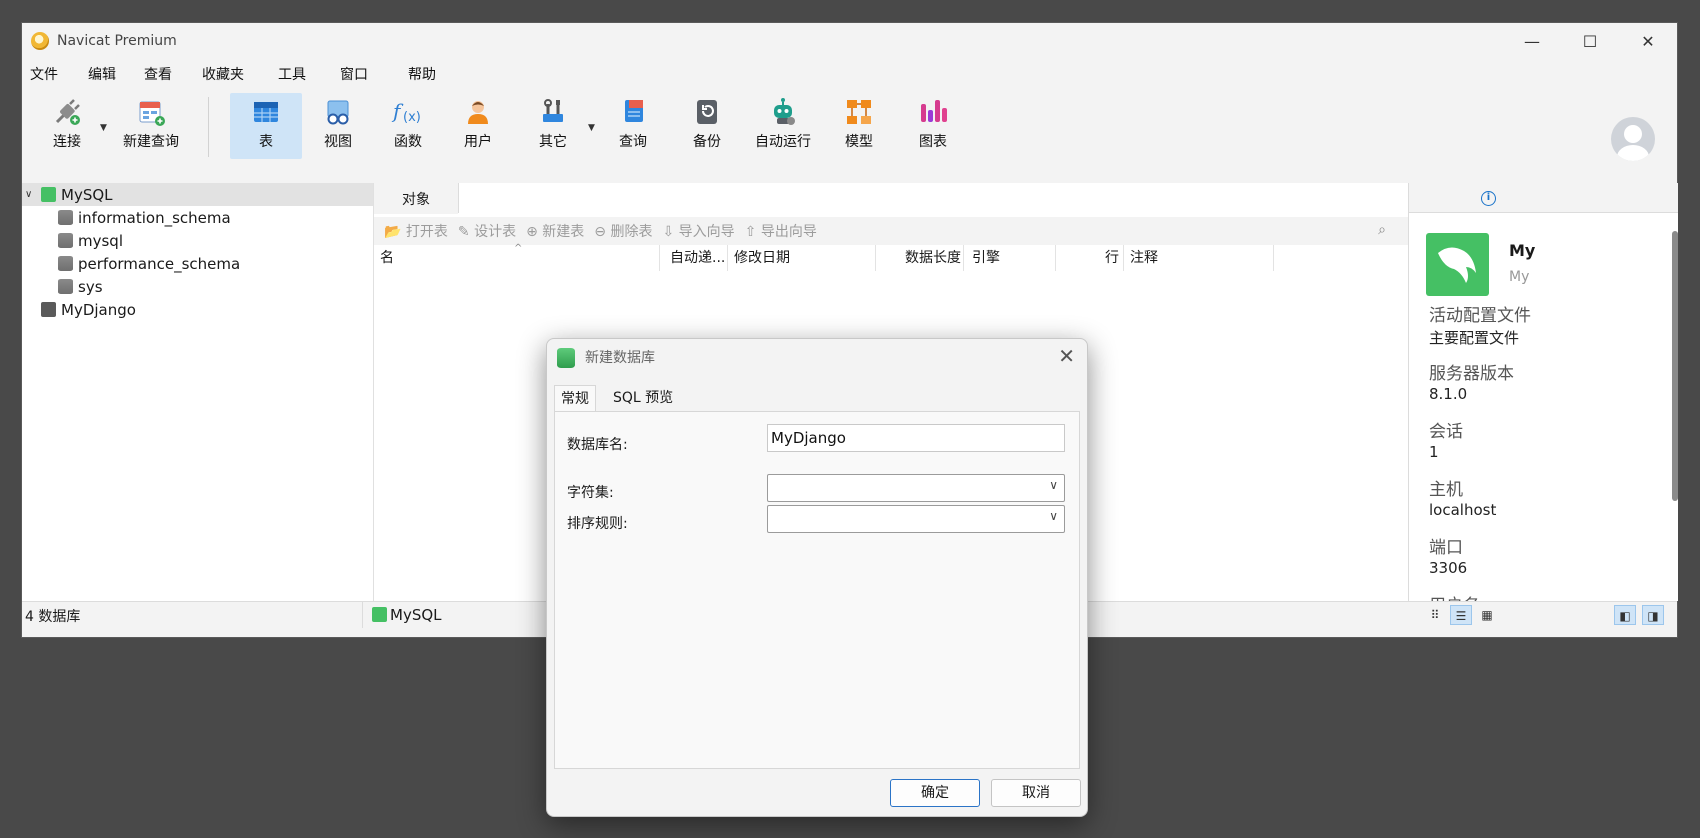 The image size is (1700, 838). What do you see at coordinates (1434, 452) in the screenshot?
I see `info-value-sessions: 1` at bounding box center [1434, 452].